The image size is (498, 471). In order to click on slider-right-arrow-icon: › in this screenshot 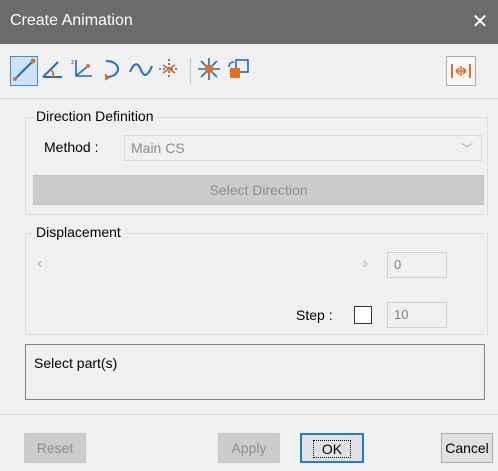, I will do `click(365, 264)`.